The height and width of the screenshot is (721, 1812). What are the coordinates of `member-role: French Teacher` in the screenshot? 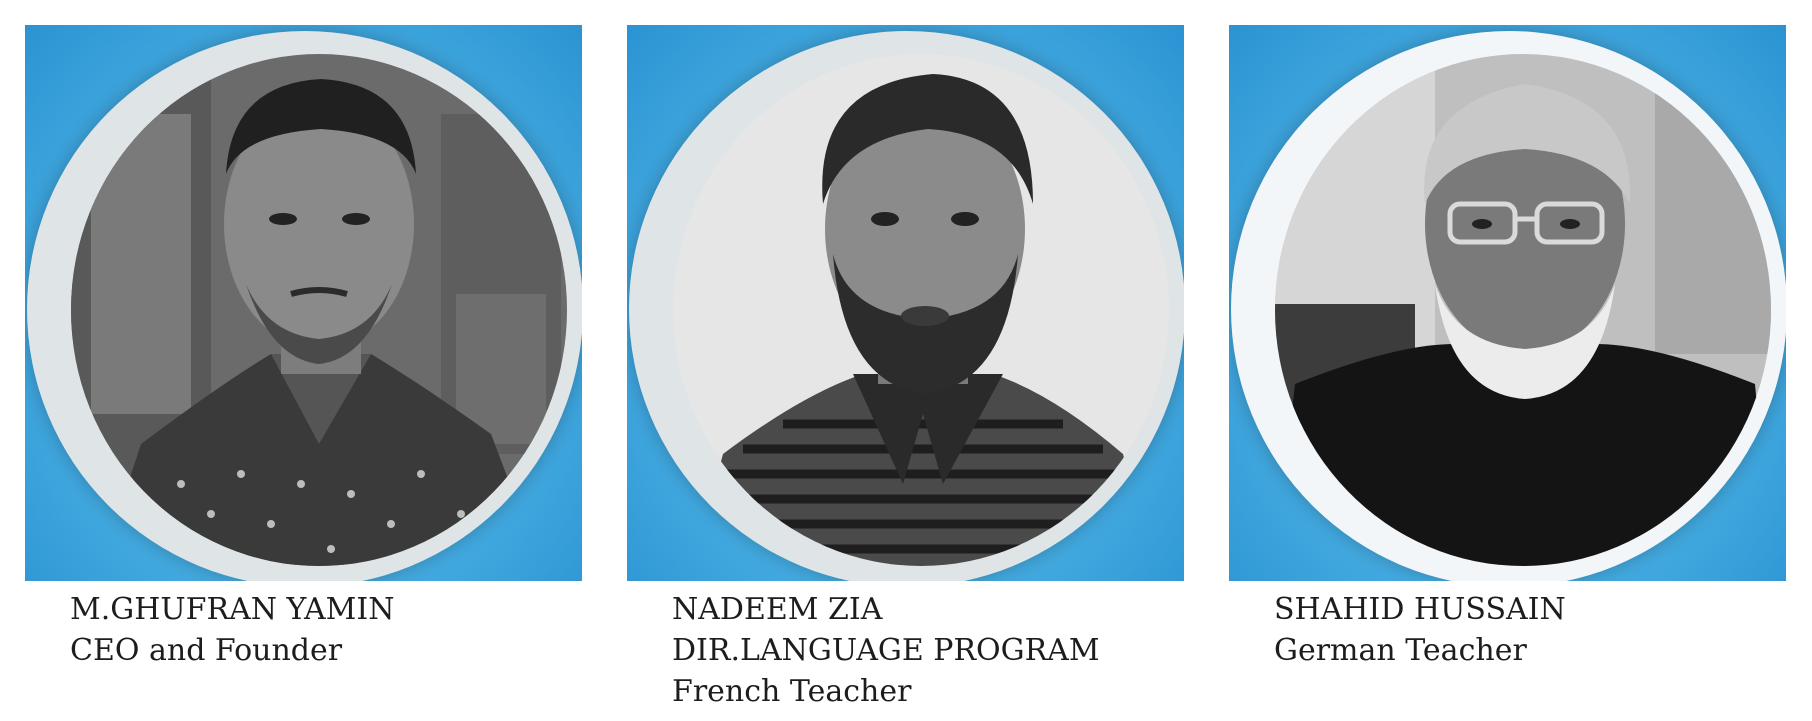 It's located at (792, 691).